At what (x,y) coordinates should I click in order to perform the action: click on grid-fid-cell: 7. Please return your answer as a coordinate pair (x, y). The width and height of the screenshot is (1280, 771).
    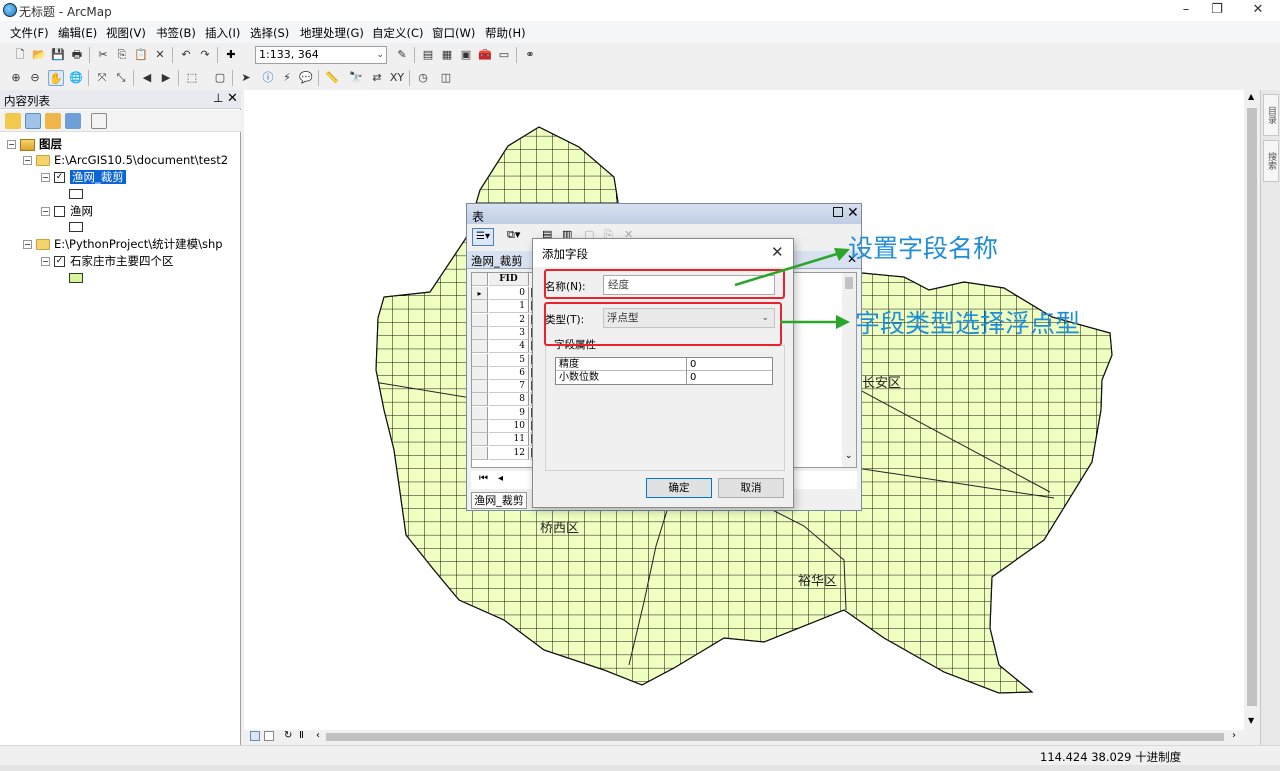
    Looking at the image, I should click on (509, 387).